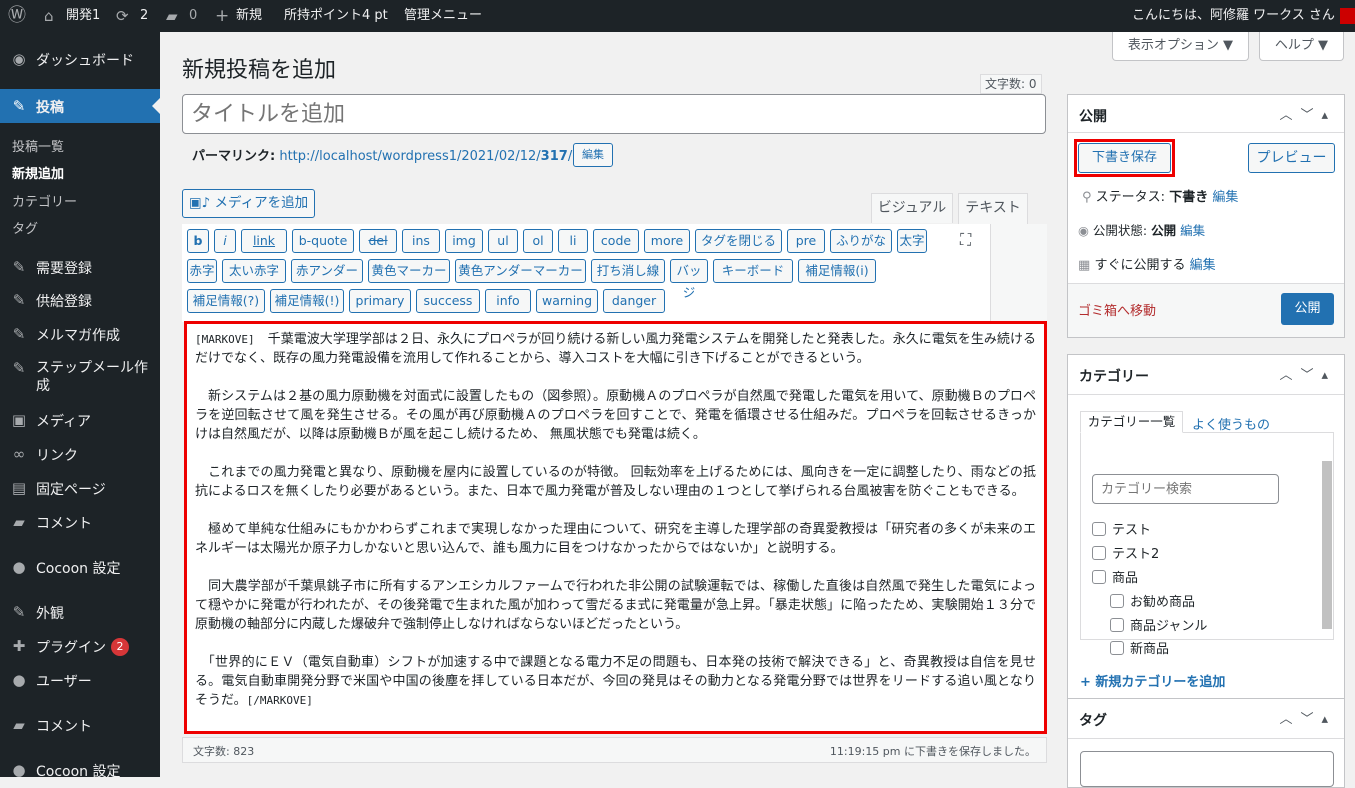 The image size is (1355, 788). What do you see at coordinates (567, 301) in the screenshot?
I see `quicktag-button: warning` at bounding box center [567, 301].